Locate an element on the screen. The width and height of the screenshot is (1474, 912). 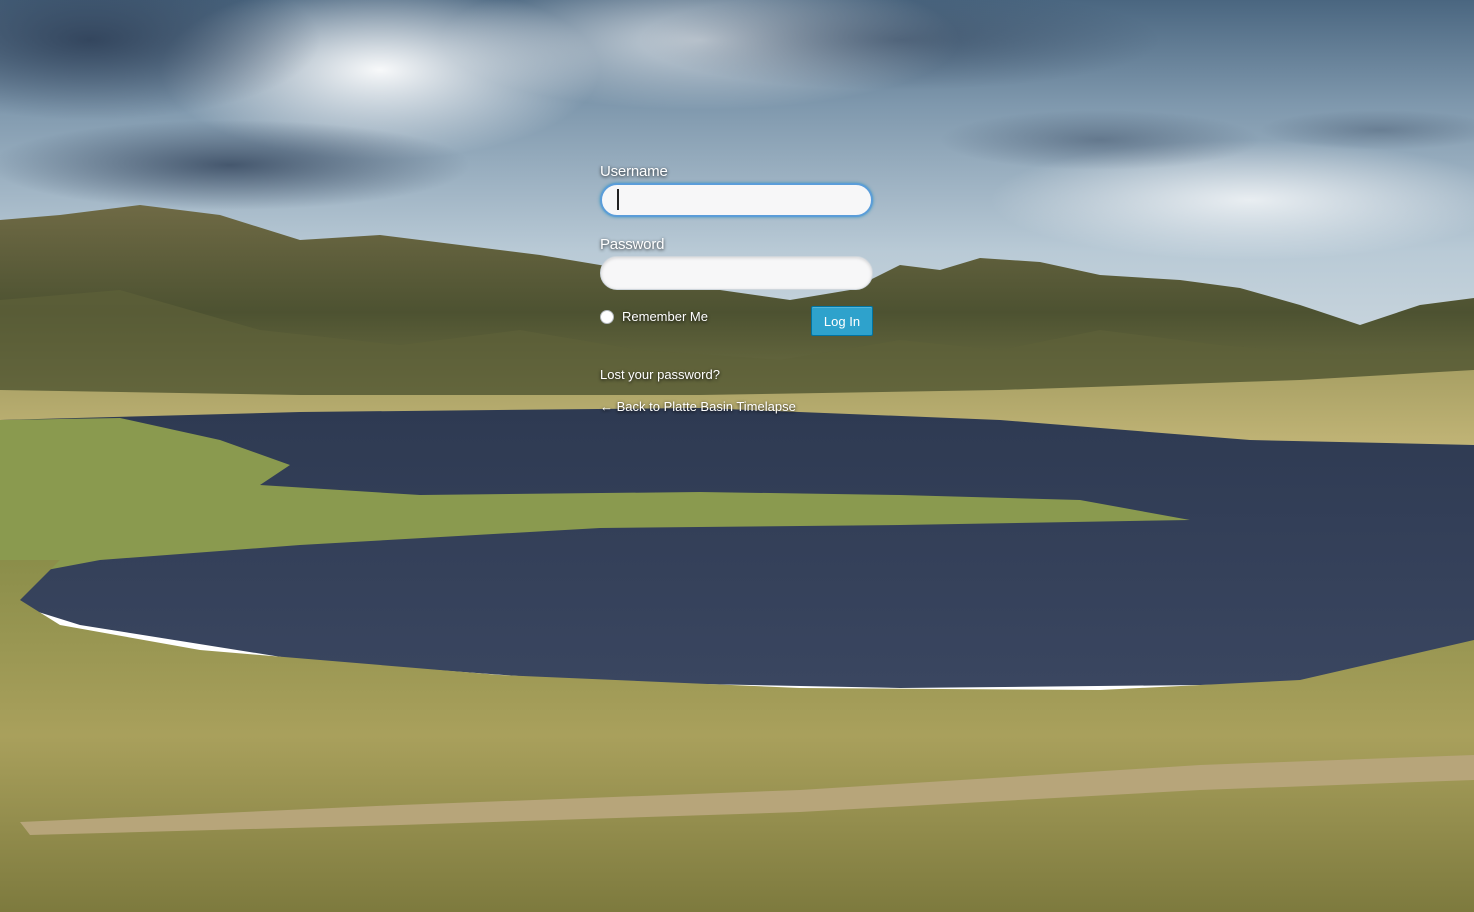
remember-me: Remember Me is located at coordinates (654, 316).